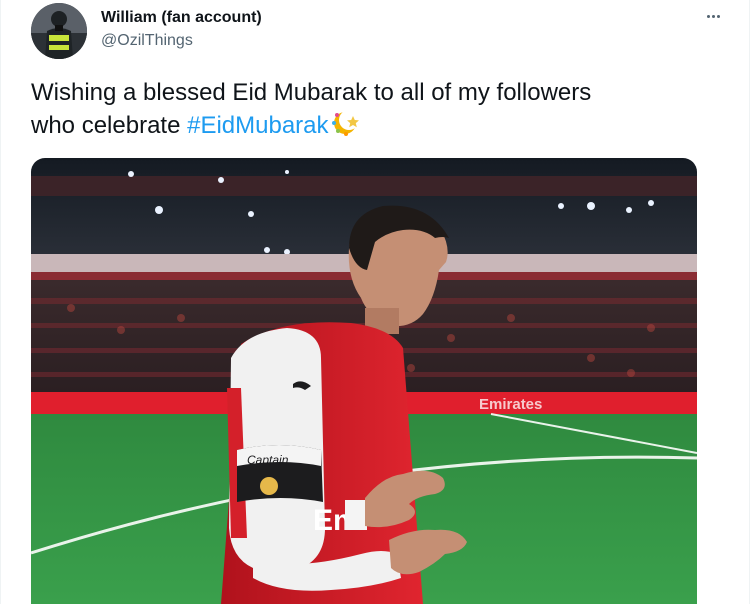 This screenshot has height=604, width=750. I want to click on author-display-name: William (fan account), so click(181, 18).